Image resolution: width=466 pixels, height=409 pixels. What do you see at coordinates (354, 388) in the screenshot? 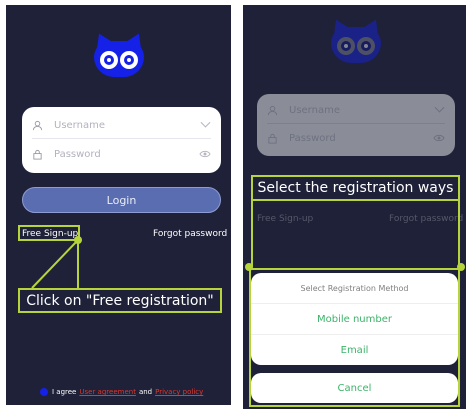
I see `cancel-button: Cancel` at bounding box center [354, 388].